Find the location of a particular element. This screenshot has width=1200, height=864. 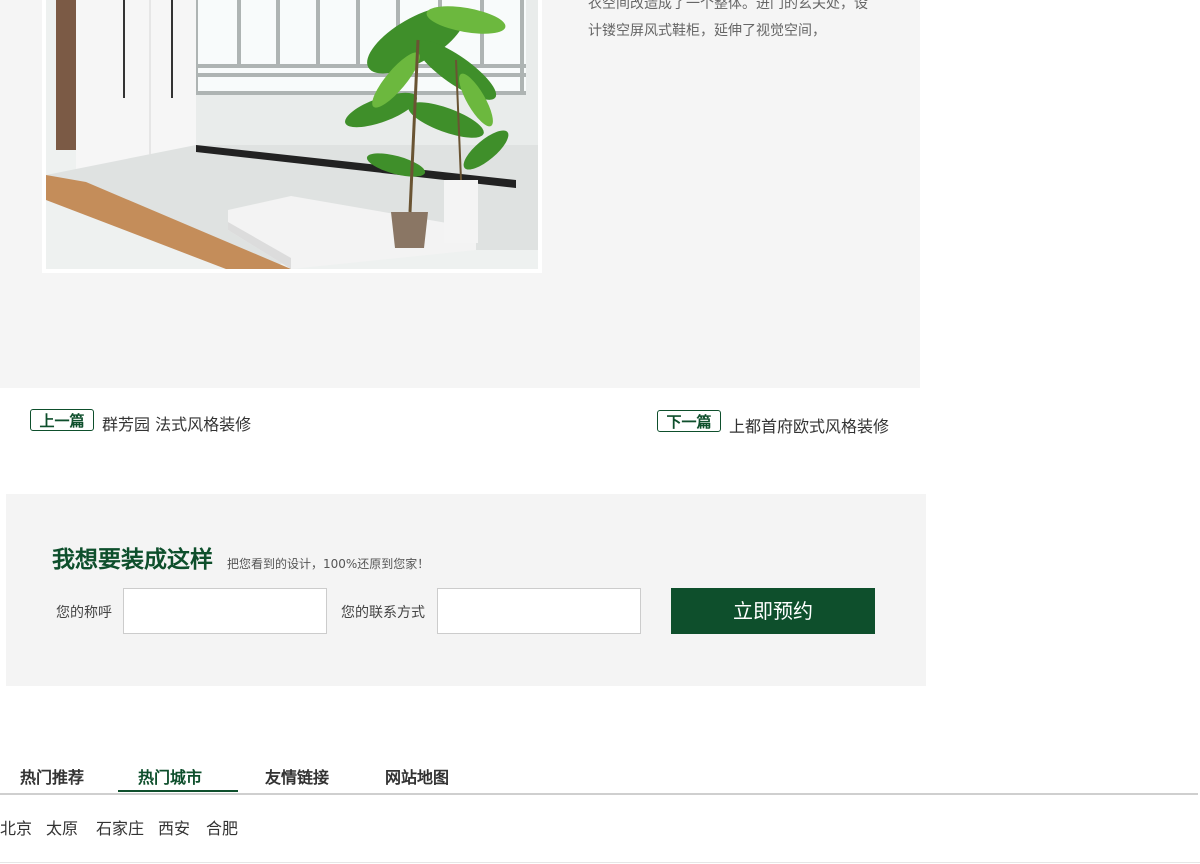

tab-hot-recommend: 热门推荐 is located at coordinates (52, 776).